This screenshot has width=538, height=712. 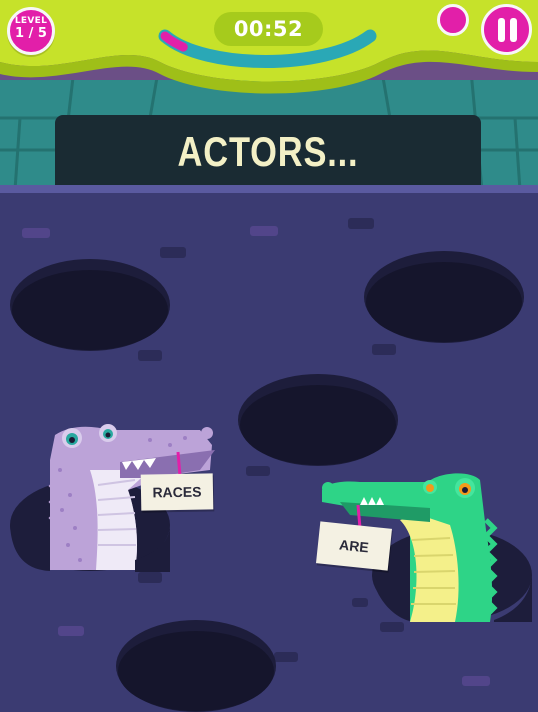 What do you see at coordinates (513, 30) in the screenshot?
I see `pause-icon-bar` at bounding box center [513, 30].